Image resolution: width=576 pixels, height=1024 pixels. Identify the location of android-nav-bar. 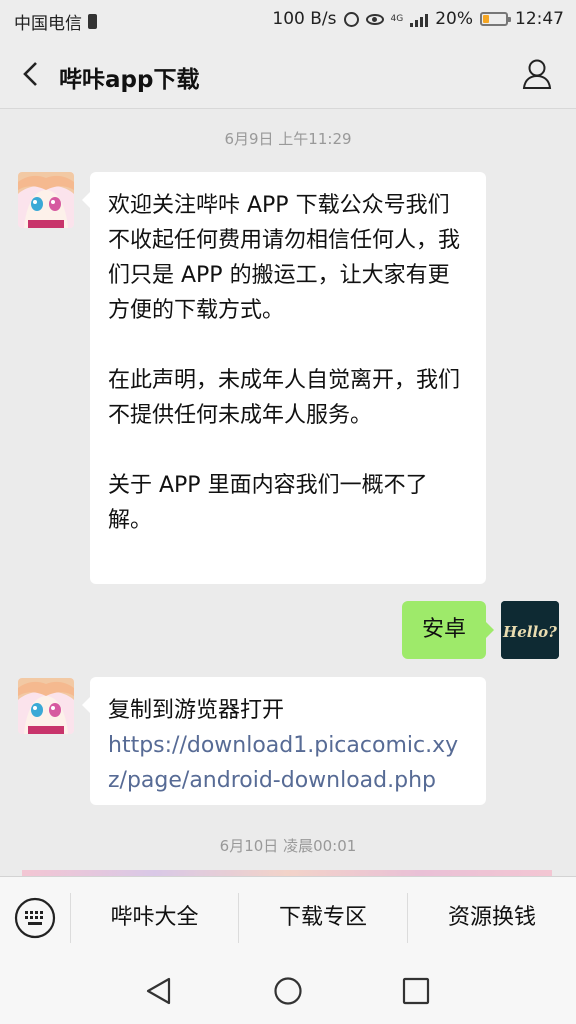
(288, 991).